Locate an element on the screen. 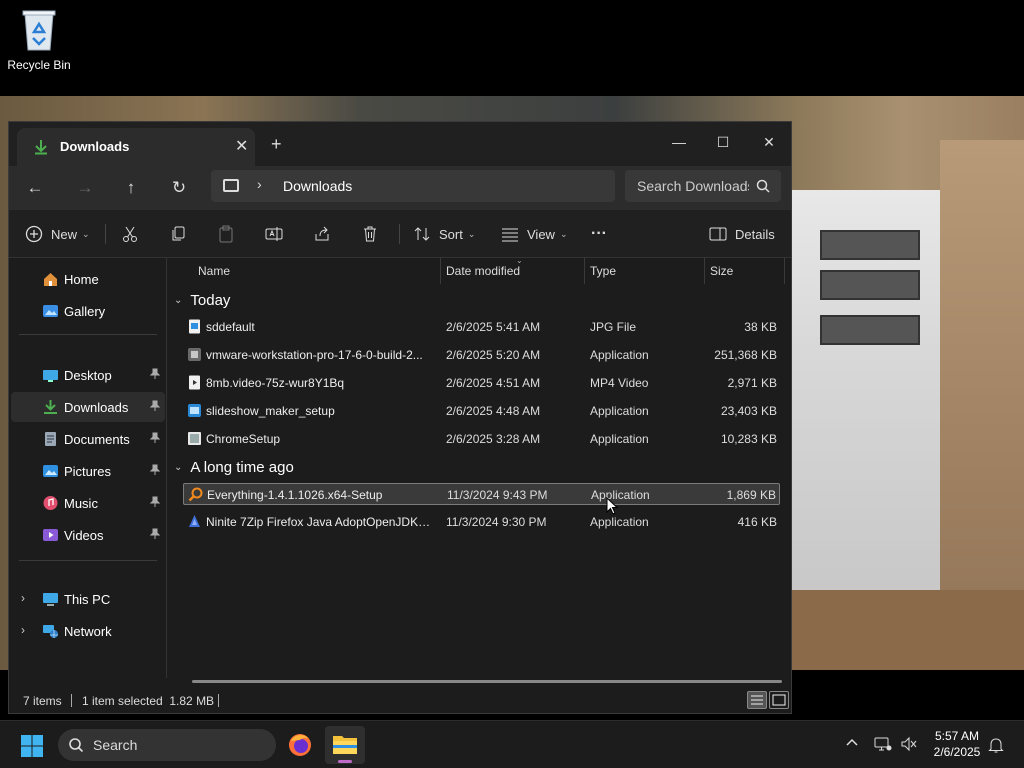 The width and height of the screenshot is (1024, 768). tiles-view-button is located at coordinates (779, 700).